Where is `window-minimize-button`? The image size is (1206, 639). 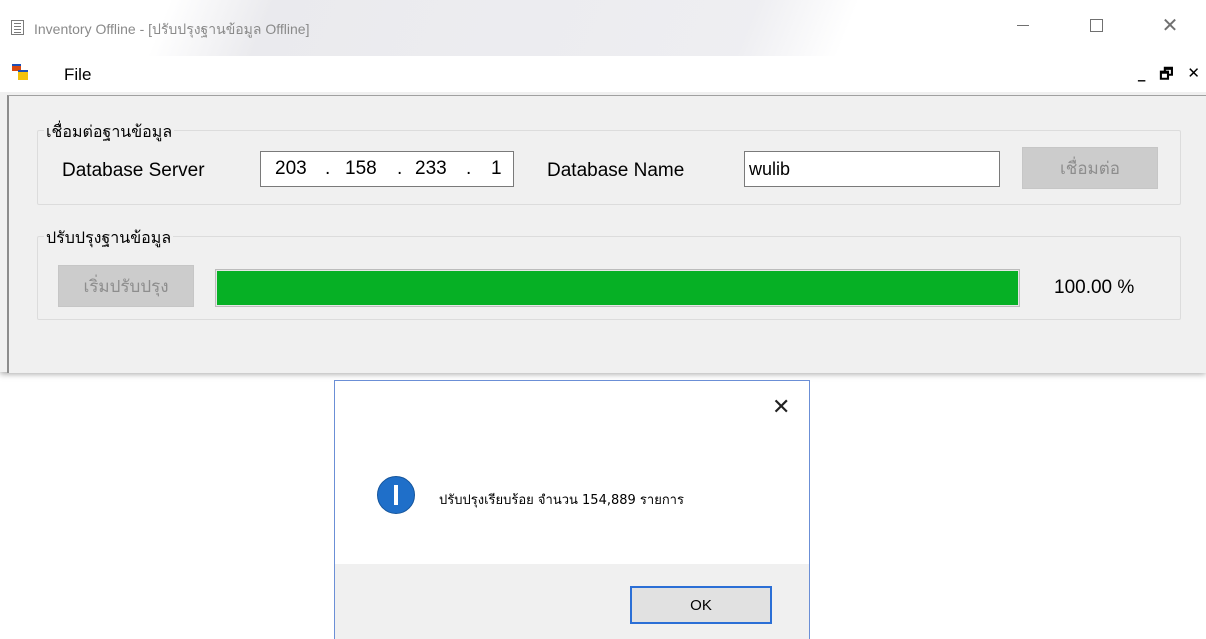 window-minimize-button is located at coordinates (1023, 25).